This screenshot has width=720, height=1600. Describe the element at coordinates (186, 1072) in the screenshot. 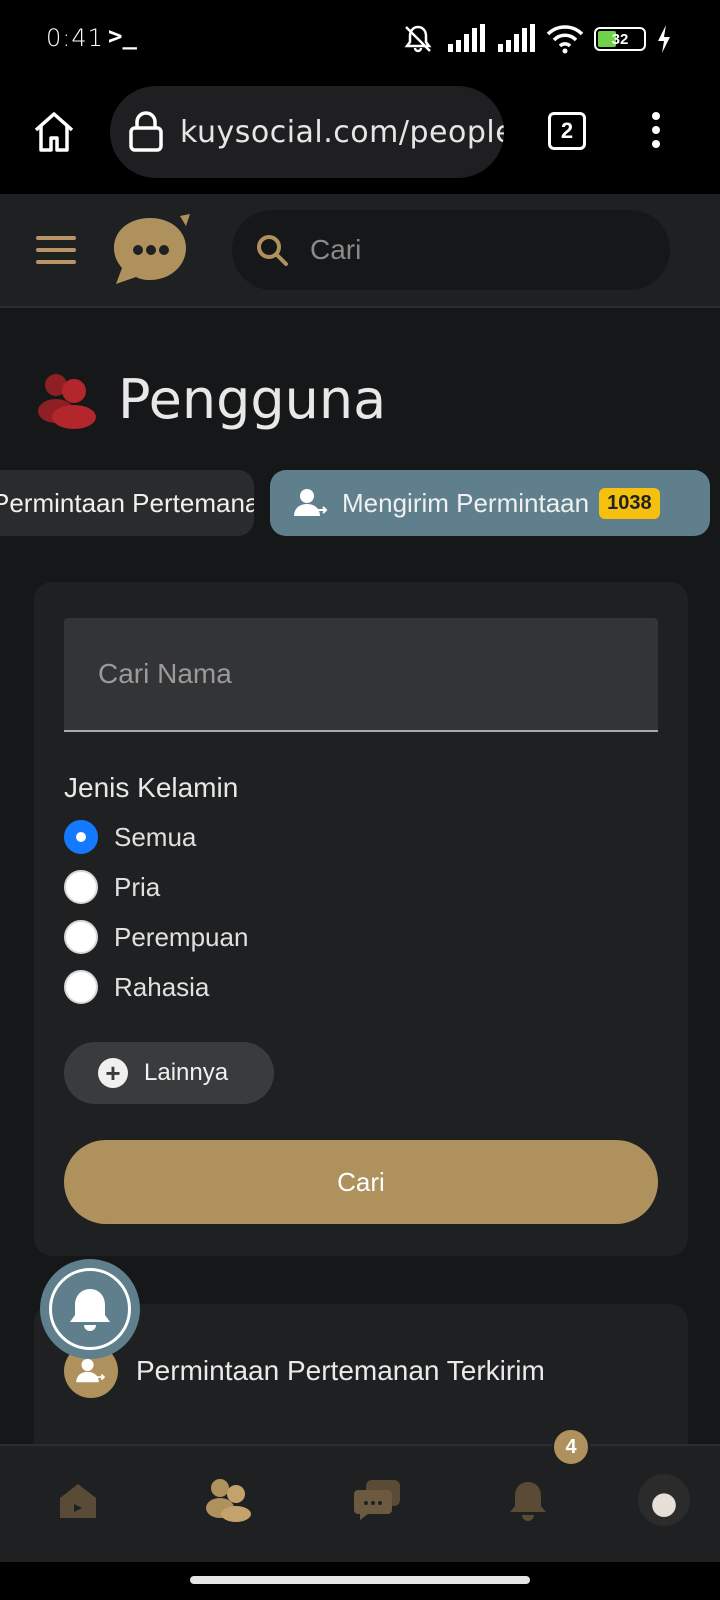

I see `more-filters-label: Lainnya` at that location.